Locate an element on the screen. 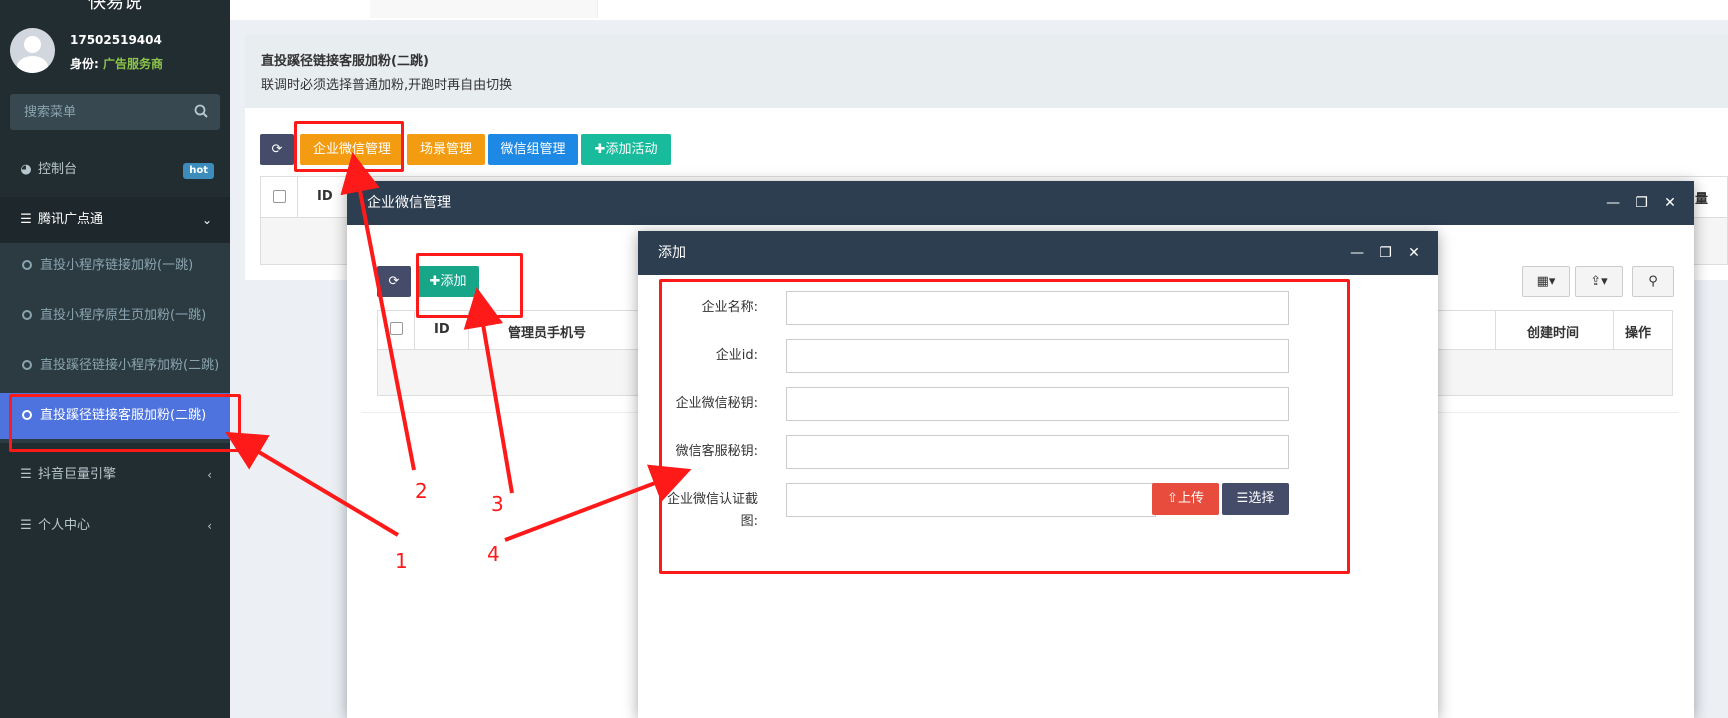 The height and width of the screenshot is (718, 1728). wechat-group-button: 微信组管理 is located at coordinates (533, 149).